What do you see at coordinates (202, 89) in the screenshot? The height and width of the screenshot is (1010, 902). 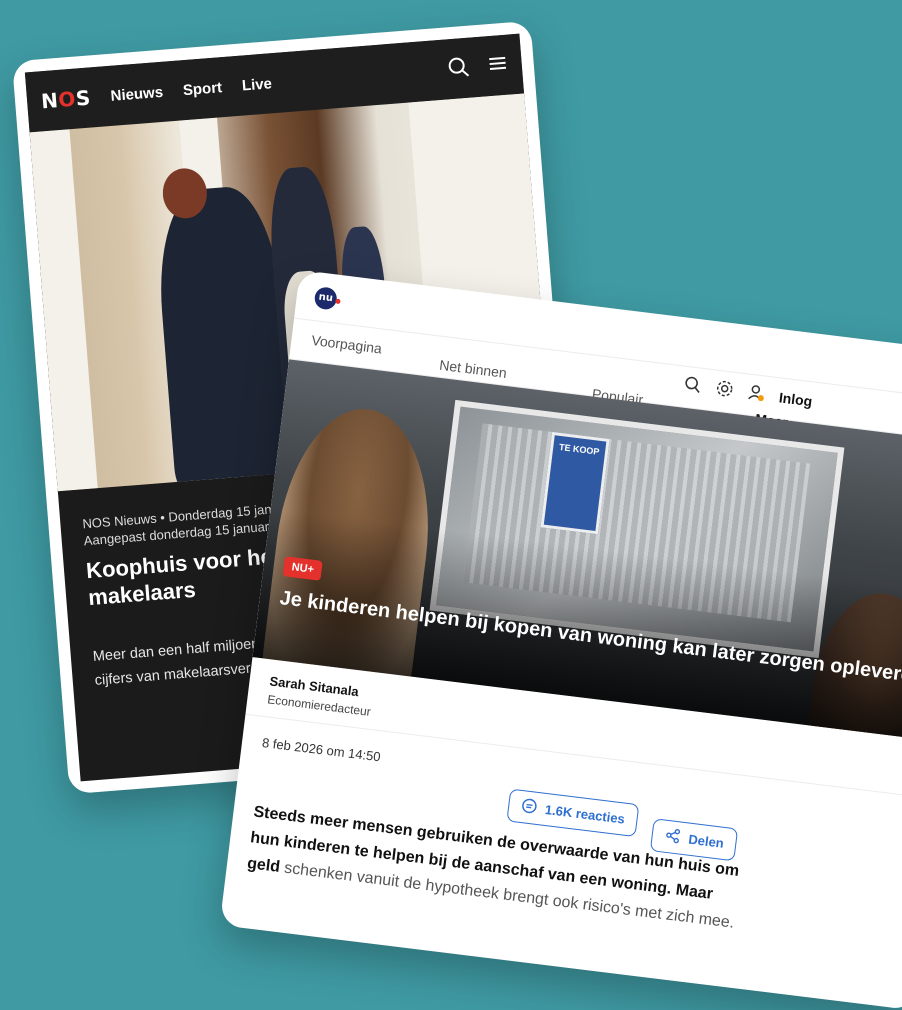 I see `nav-sport: Sport` at bounding box center [202, 89].